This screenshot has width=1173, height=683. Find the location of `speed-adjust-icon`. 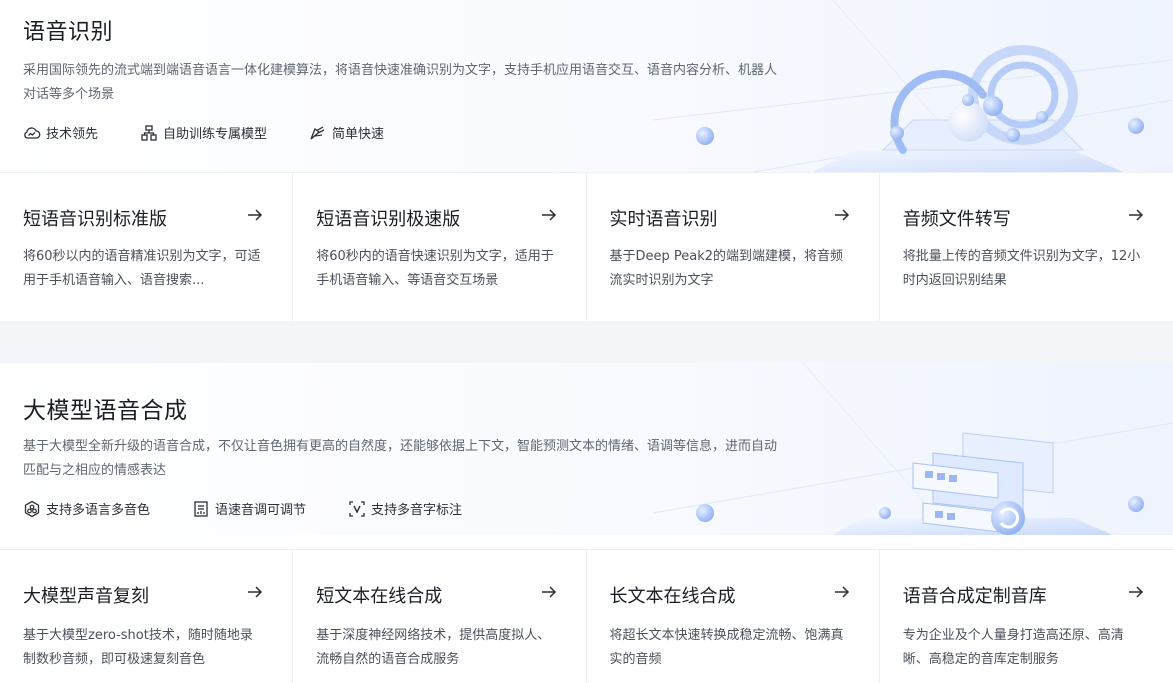

speed-adjust-icon is located at coordinates (201, 509).